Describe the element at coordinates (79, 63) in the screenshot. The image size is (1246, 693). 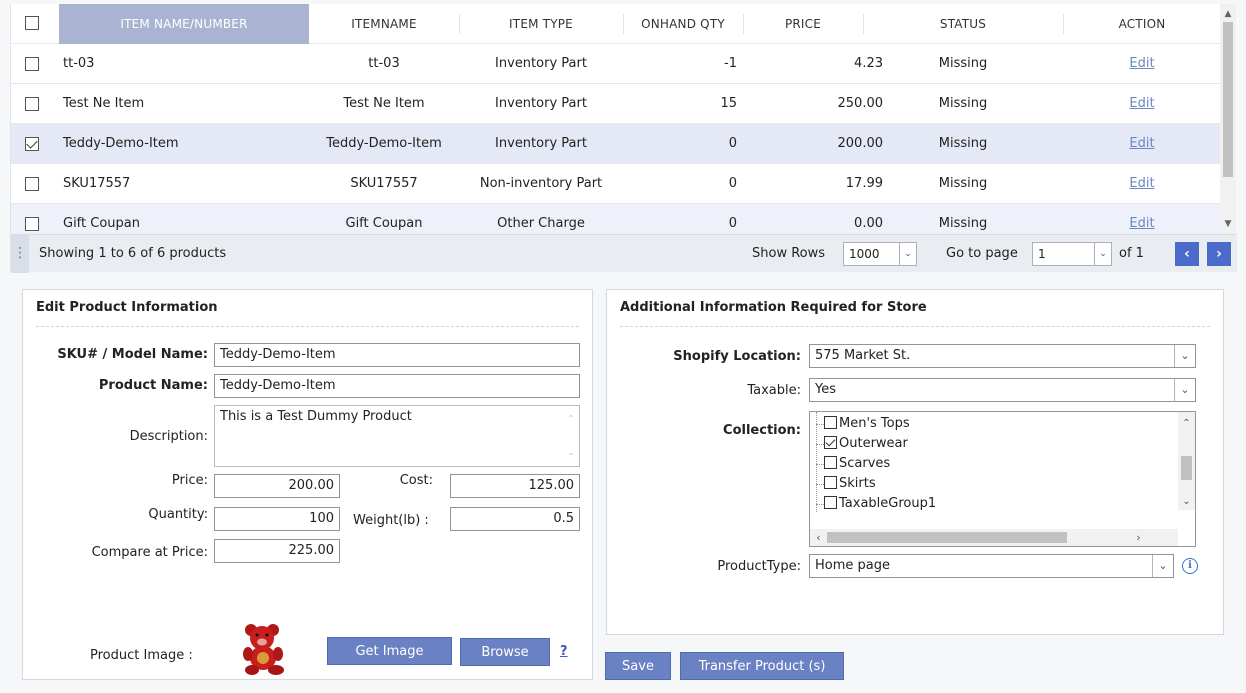
I see `cell-item-name-number: tt-03` at that location.